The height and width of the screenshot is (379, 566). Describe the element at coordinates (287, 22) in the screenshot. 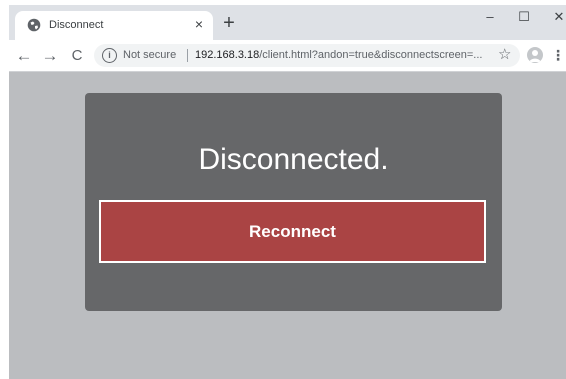

I see `tab-strip: Disconnect × + – ☐ ✕` at that location.